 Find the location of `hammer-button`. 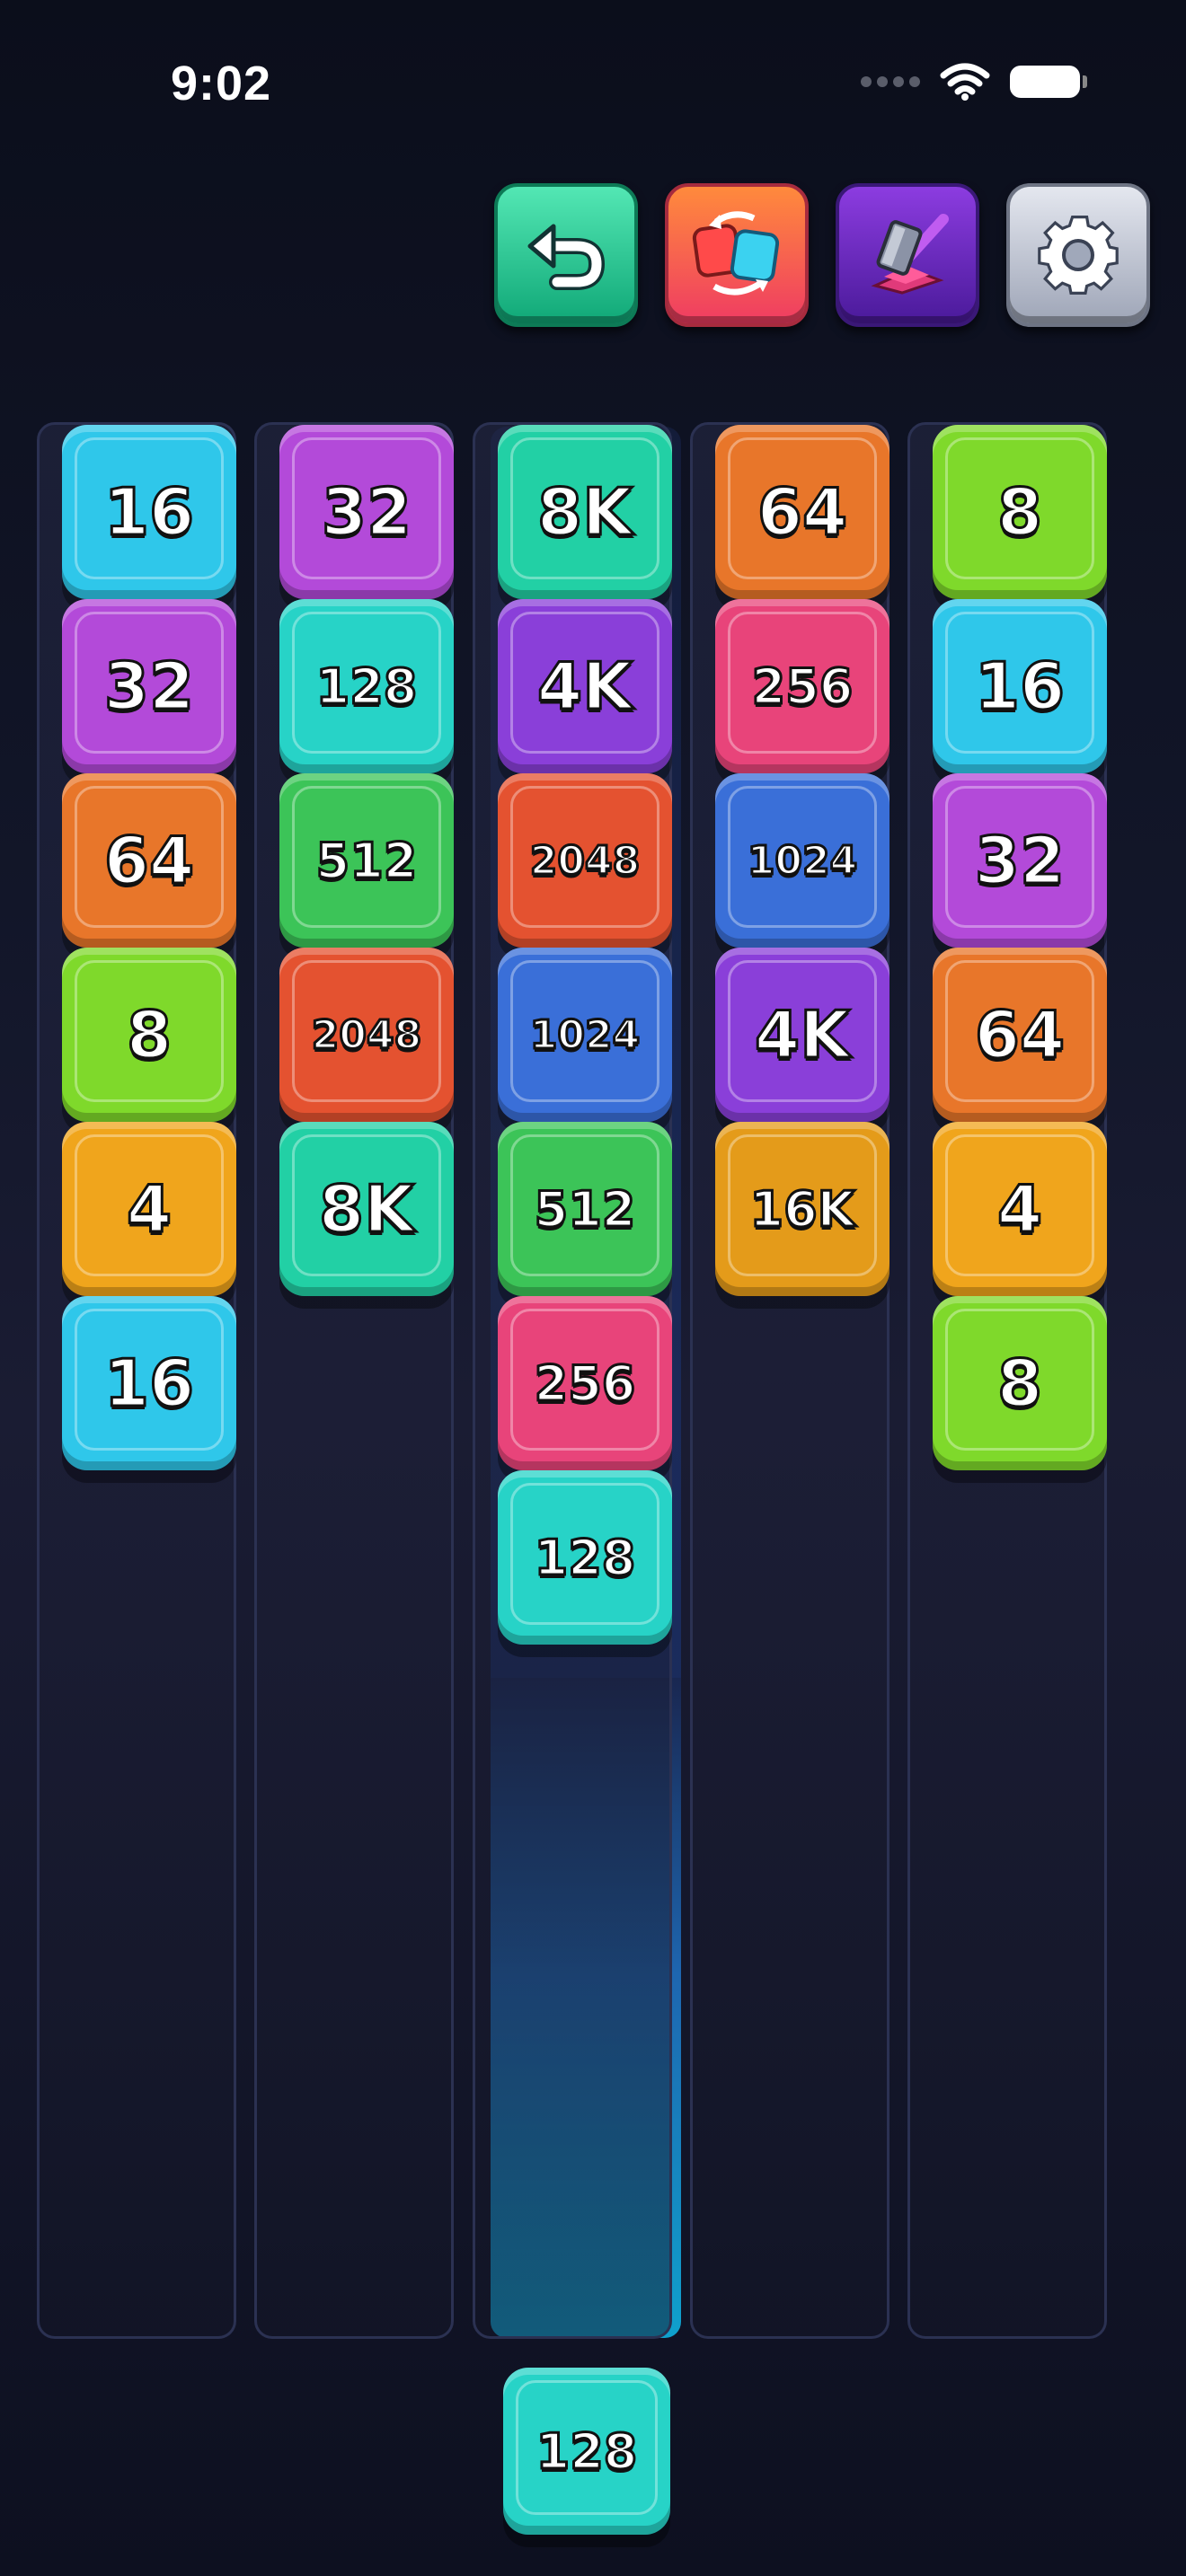

hammer-button is located at coordinates (907, 255).